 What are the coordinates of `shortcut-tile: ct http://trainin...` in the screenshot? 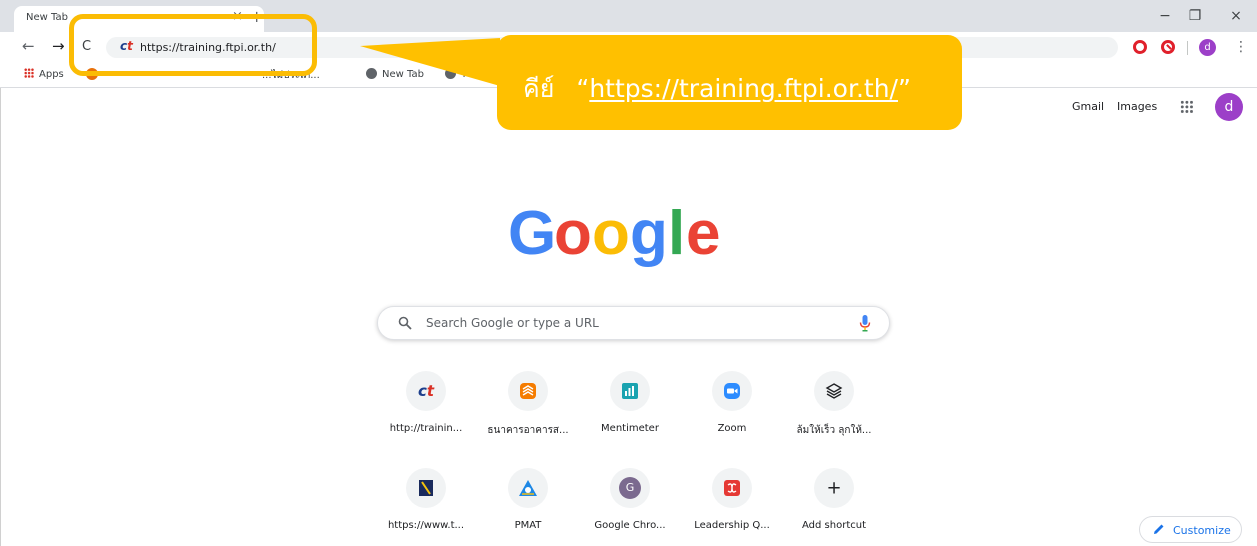 It's located at (426, 411).